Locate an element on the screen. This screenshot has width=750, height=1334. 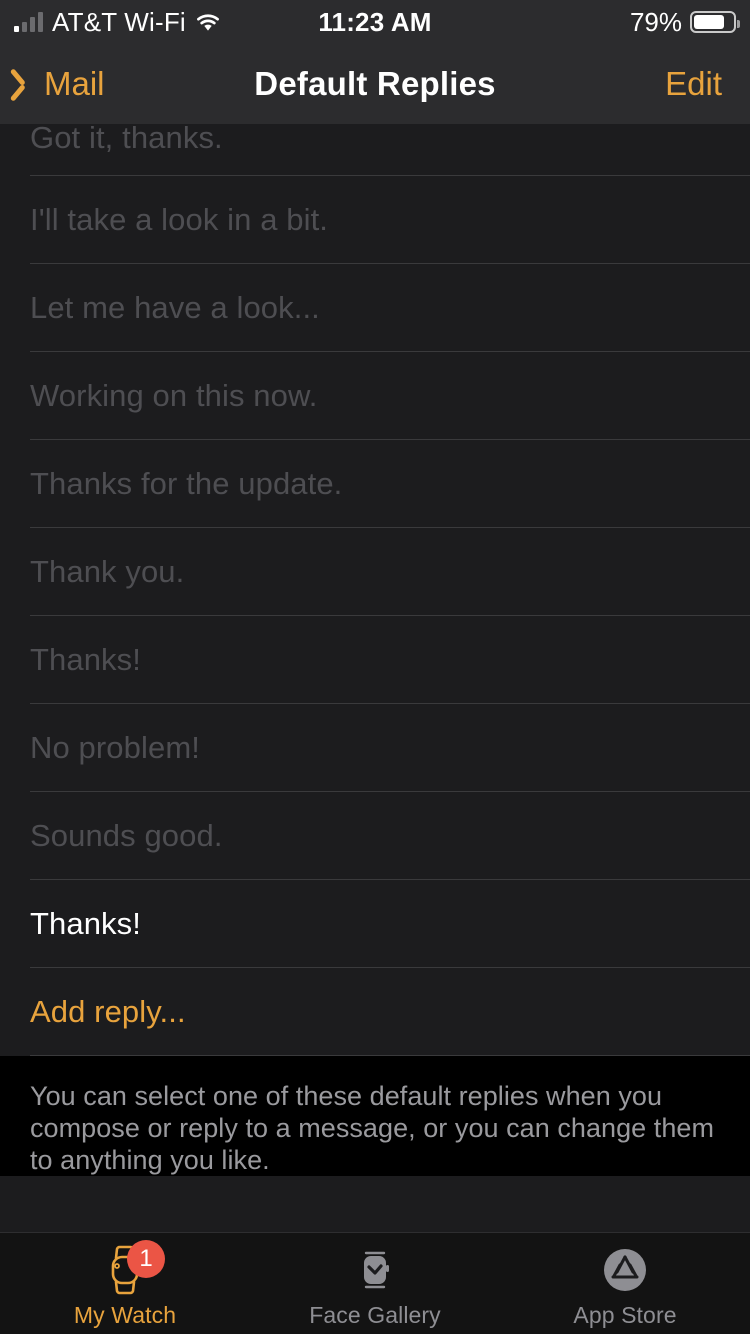
back-button: Mail is located at coordinates (61, 84).